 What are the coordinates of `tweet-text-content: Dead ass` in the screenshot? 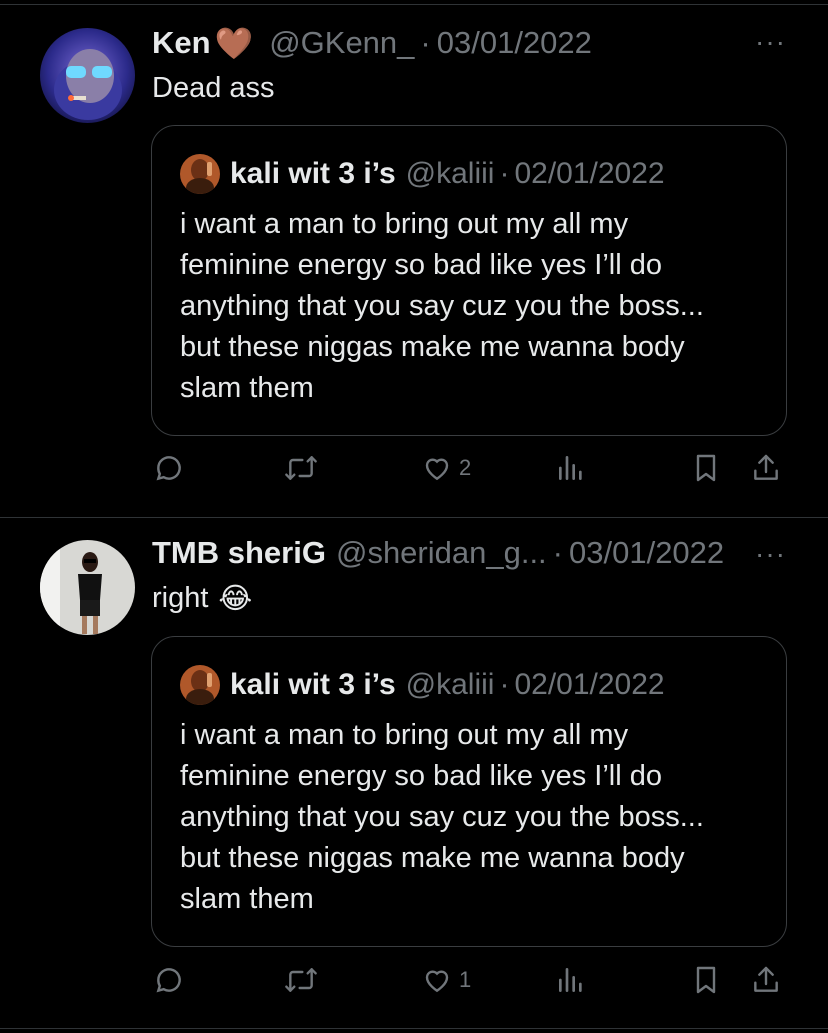 It's located at (213, 87).